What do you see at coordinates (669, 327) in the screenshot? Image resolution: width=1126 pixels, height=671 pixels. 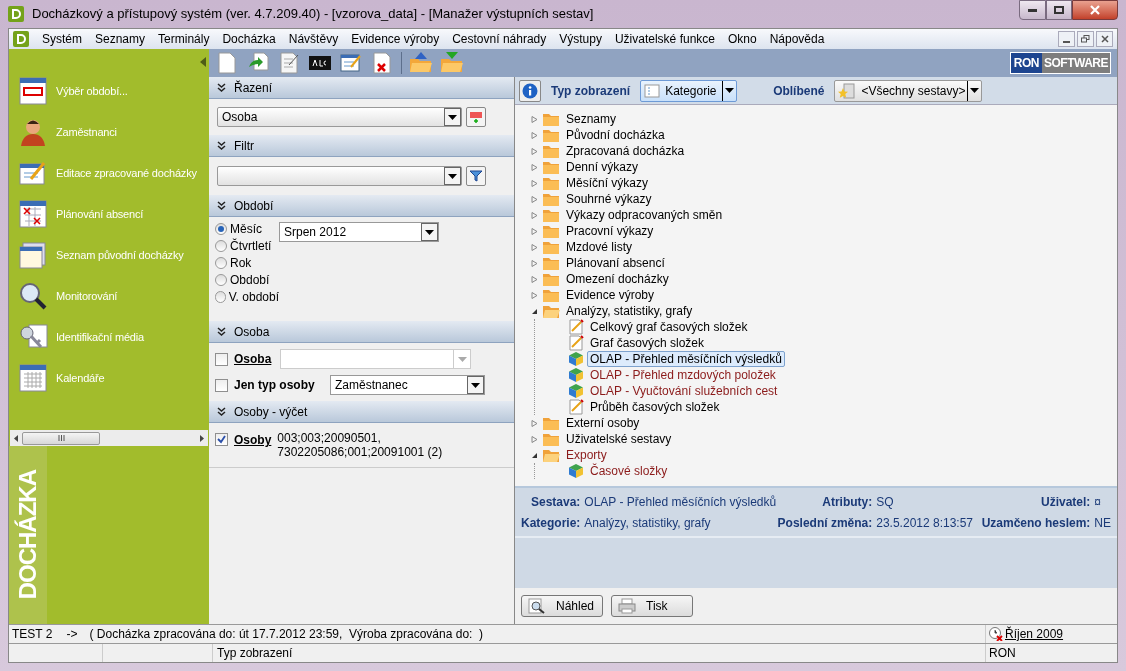 I see `tree-item: Celkový graf časových složek` at bounding box center [669, 327].